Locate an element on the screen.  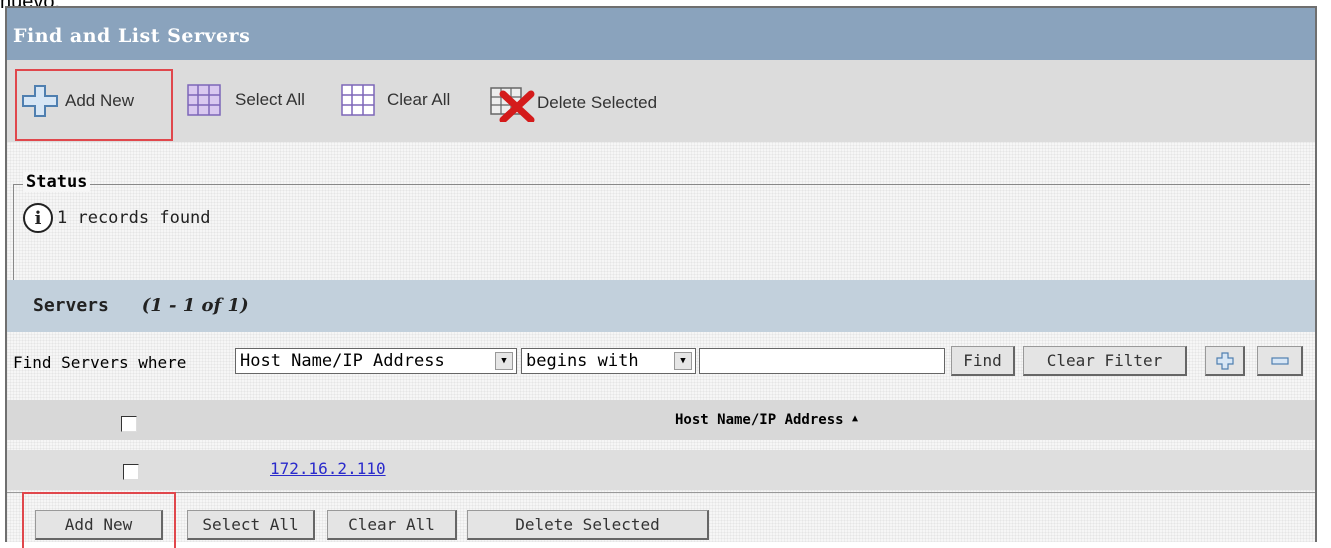
status-legend: Status is located at coordinates (57, 182).